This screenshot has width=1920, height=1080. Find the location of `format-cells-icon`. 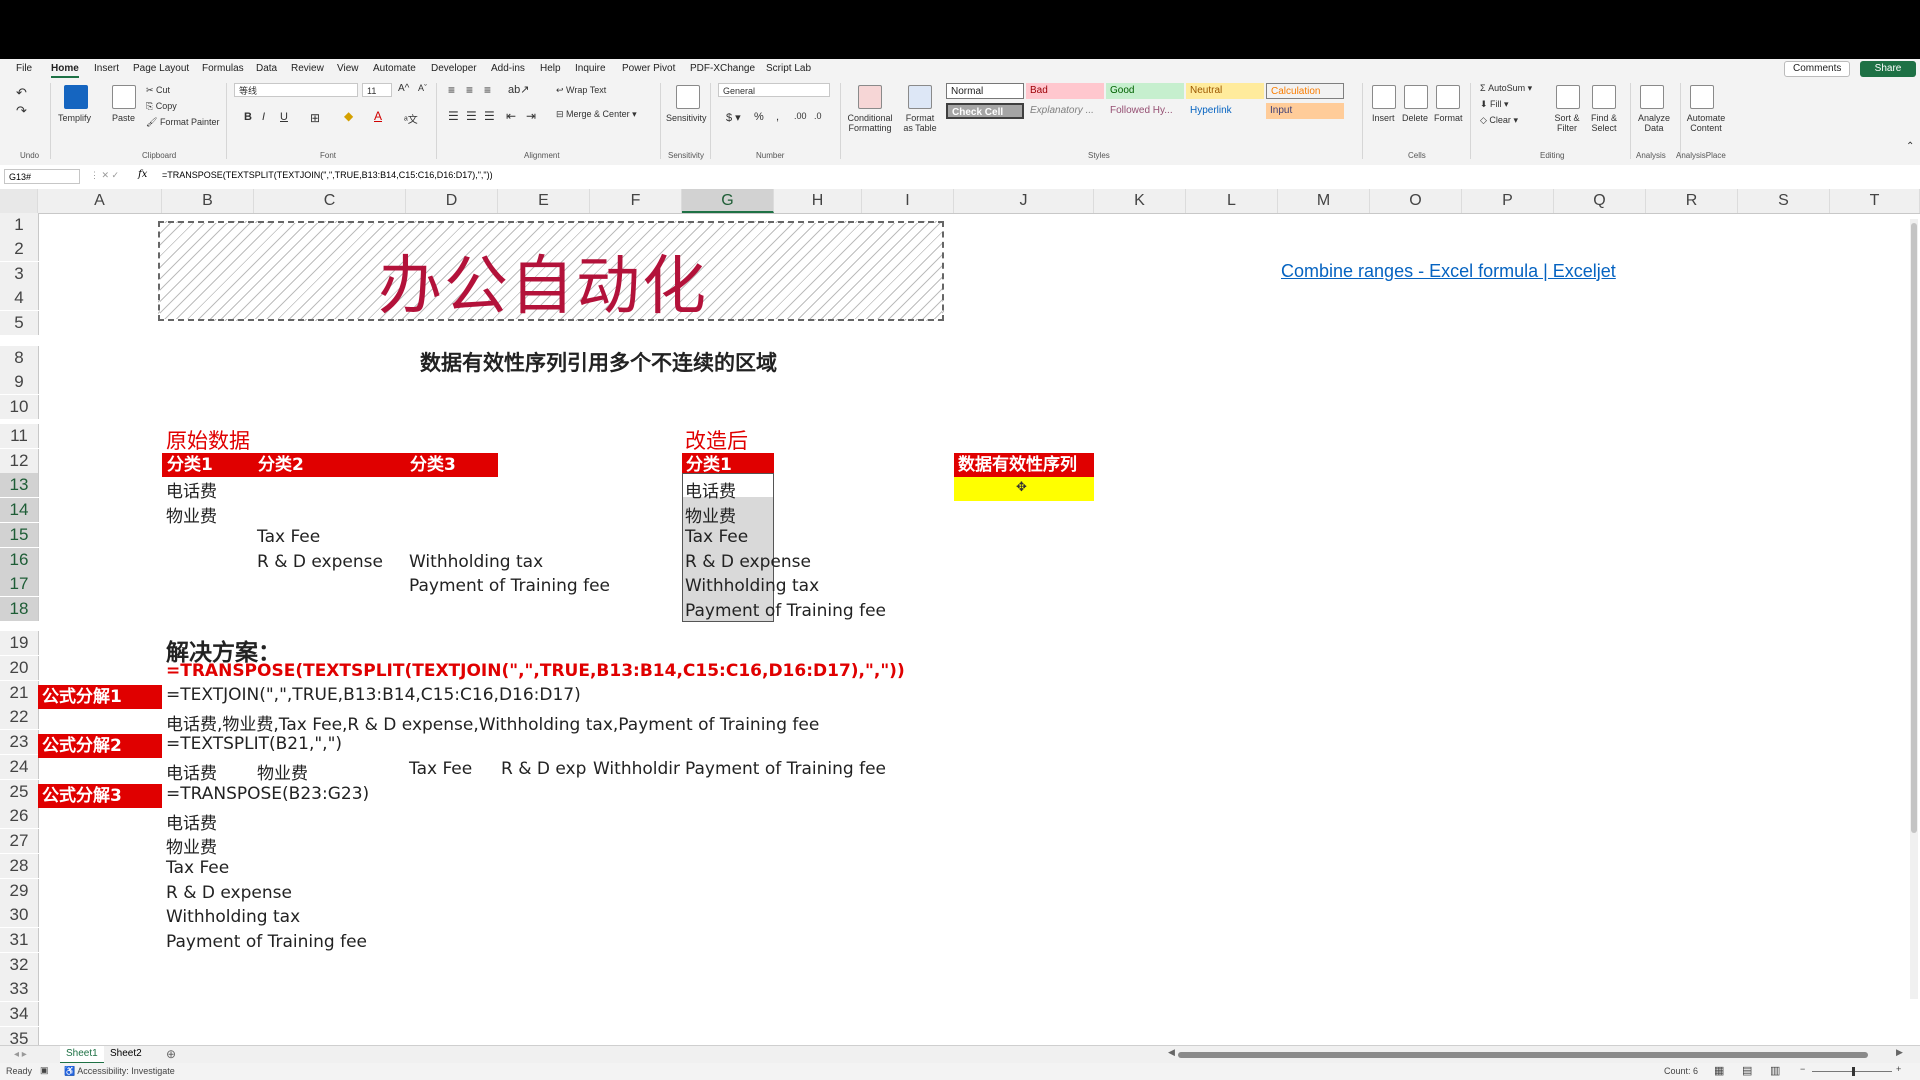

format-cells-icon is located at coordinates (1448, 97).